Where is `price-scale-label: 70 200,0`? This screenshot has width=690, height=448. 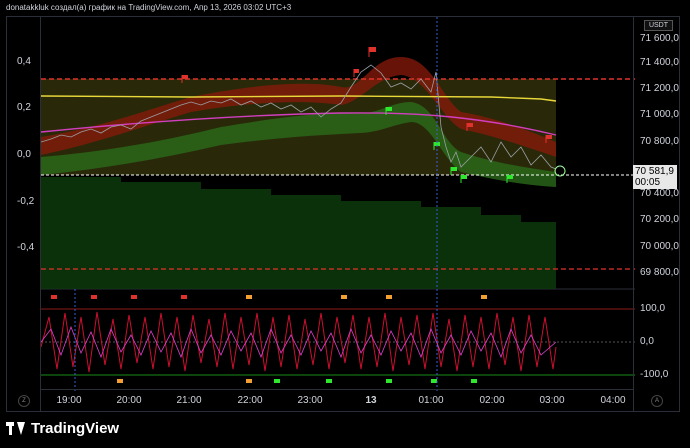
price-scale-label: 70 200,0 is located at coordinates (659, 219).